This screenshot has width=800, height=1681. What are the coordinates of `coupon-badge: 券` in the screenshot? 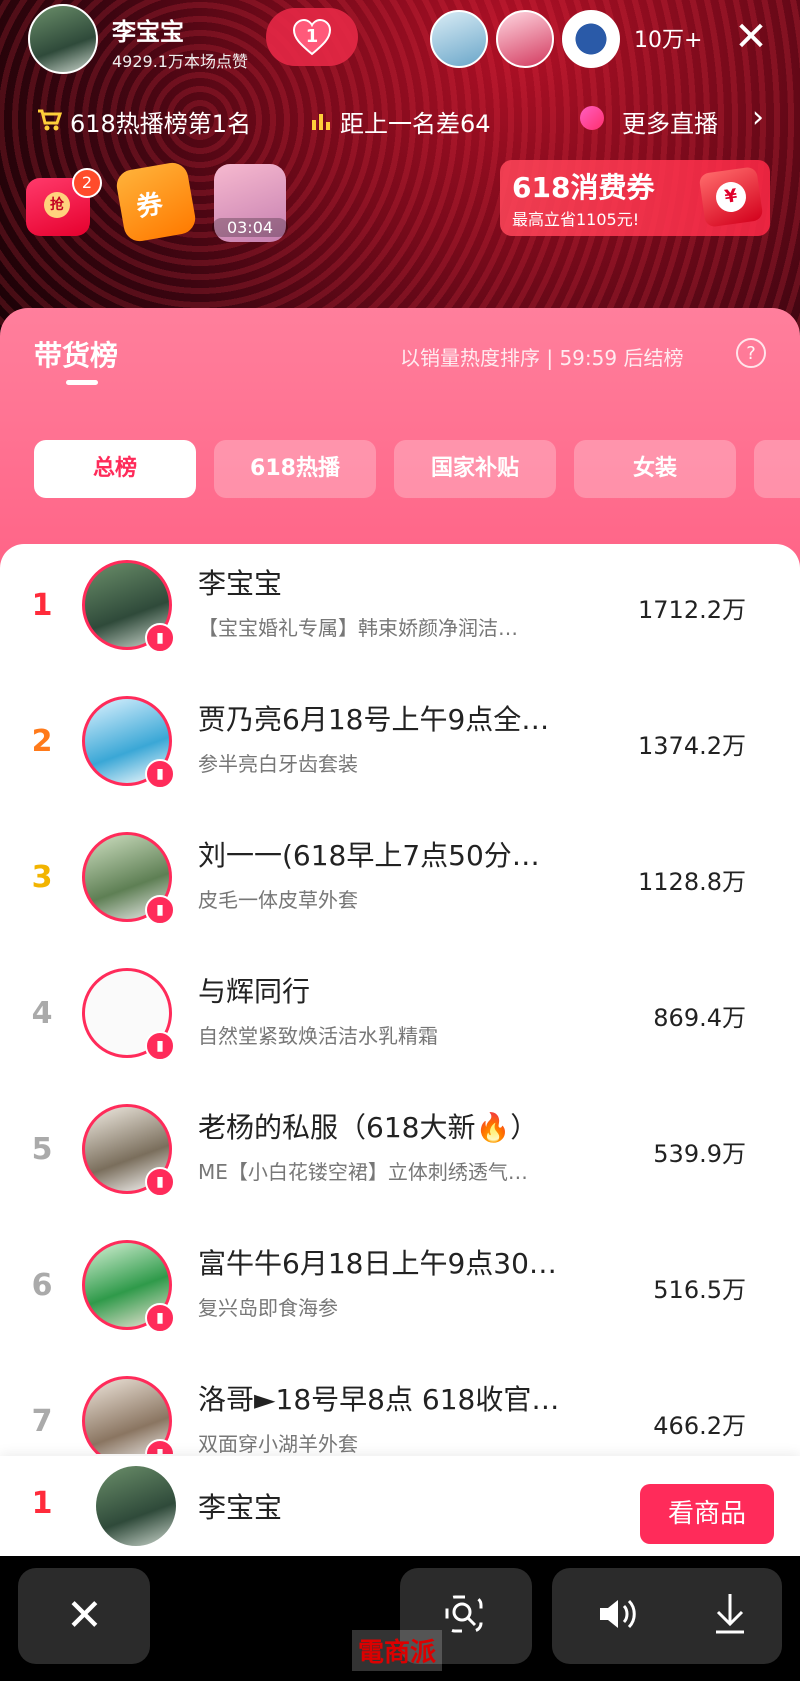 It's located at (156, 202).